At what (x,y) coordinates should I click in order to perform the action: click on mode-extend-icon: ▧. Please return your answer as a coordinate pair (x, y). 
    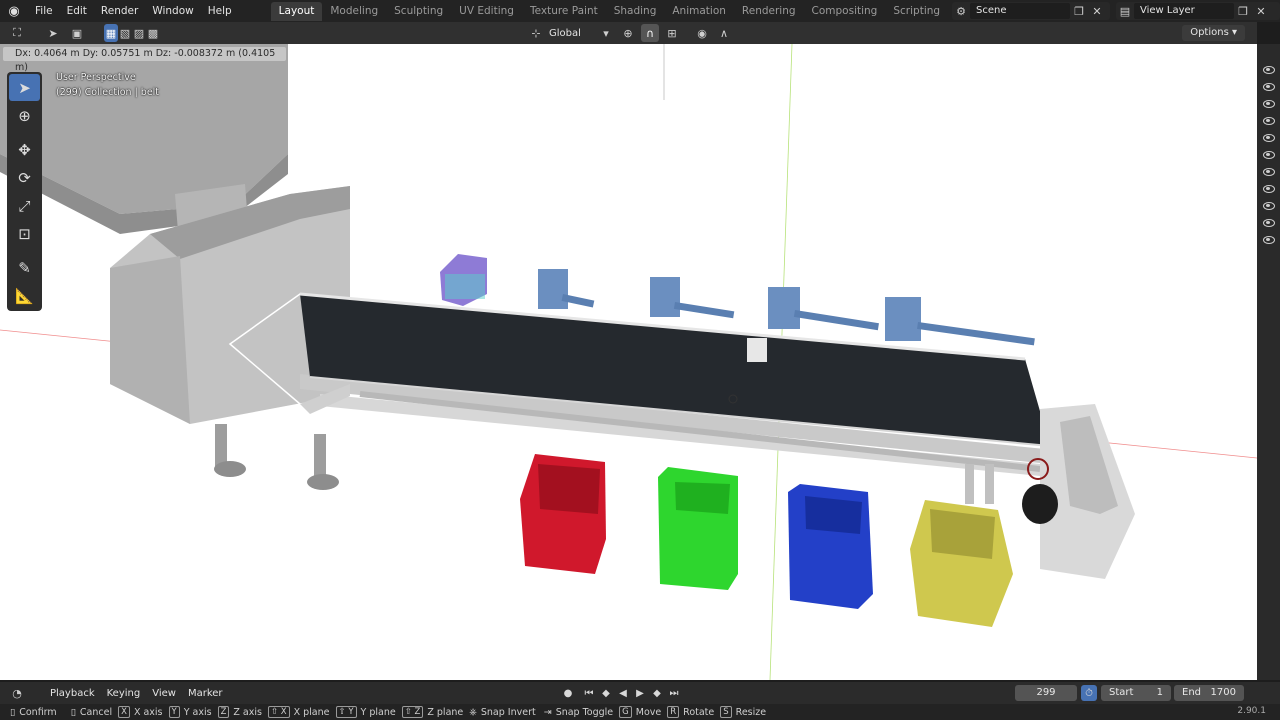
    Looking at the image, I should click on (125, 33).